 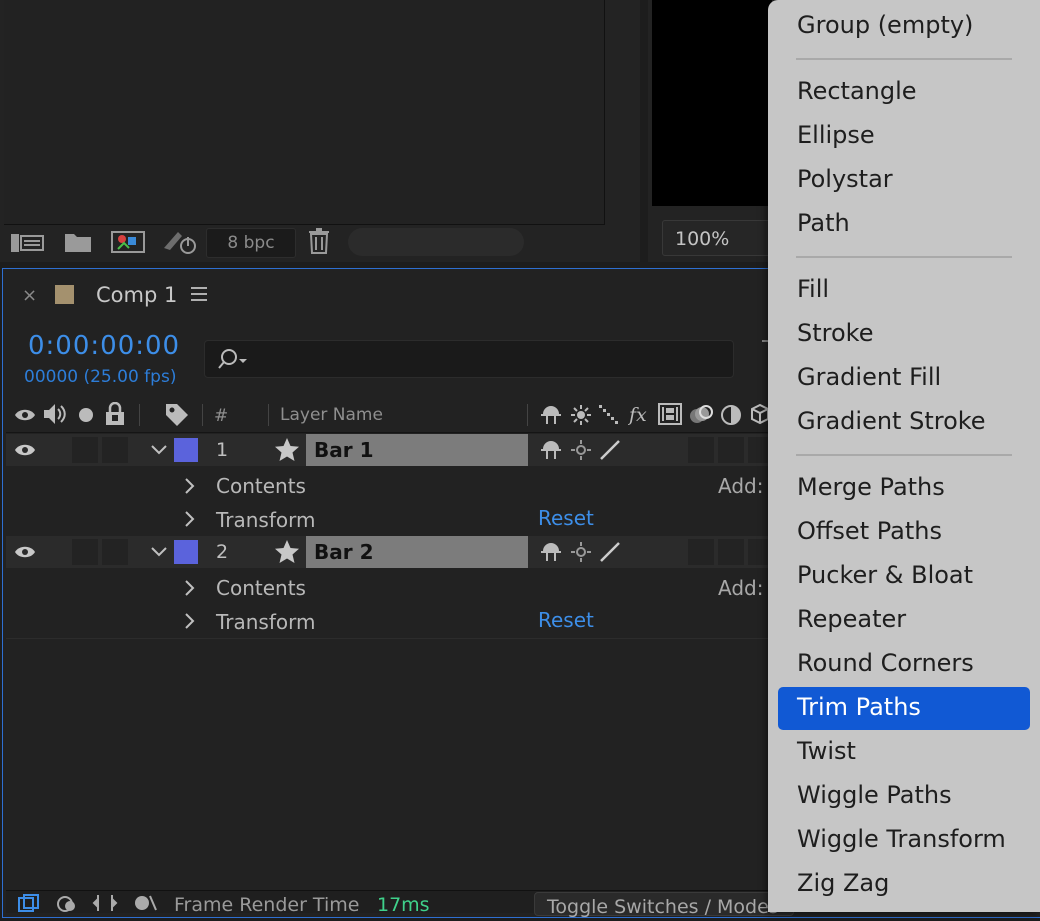 I want to click on effects-fx-icon: fx, so click(x=640, y=414).